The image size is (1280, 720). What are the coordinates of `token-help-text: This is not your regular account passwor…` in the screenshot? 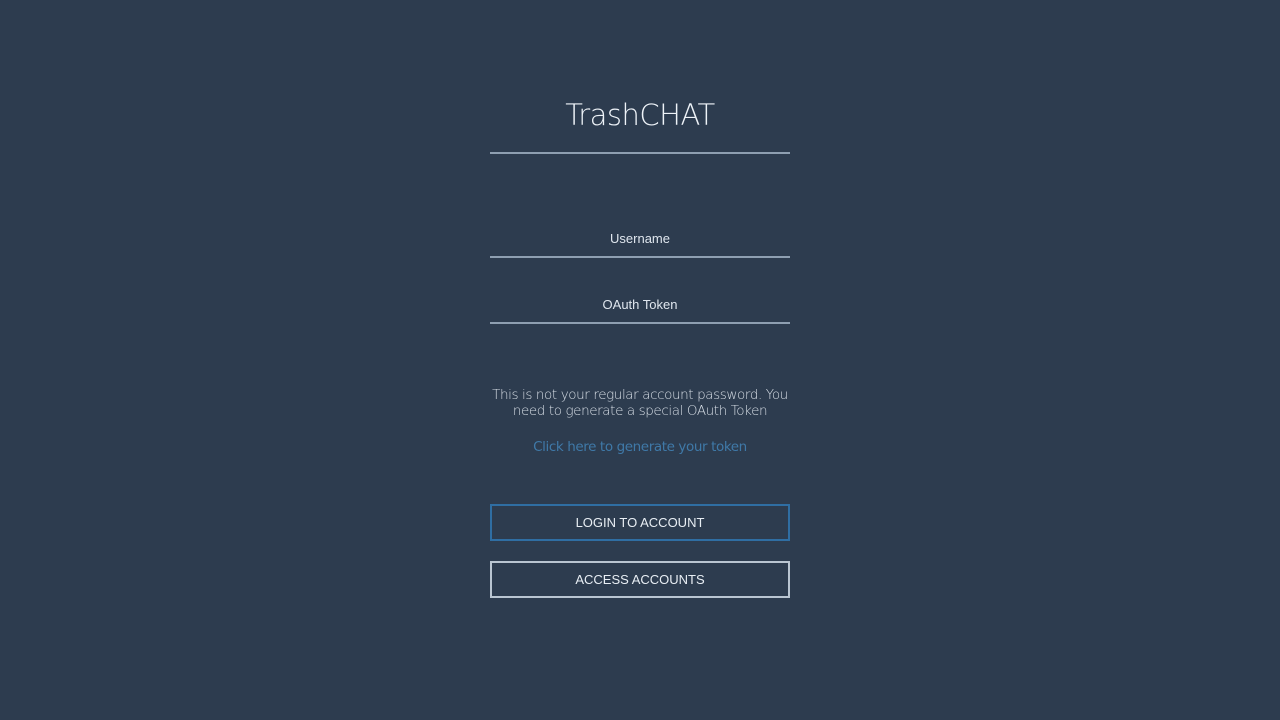 It's located at (640, 403).